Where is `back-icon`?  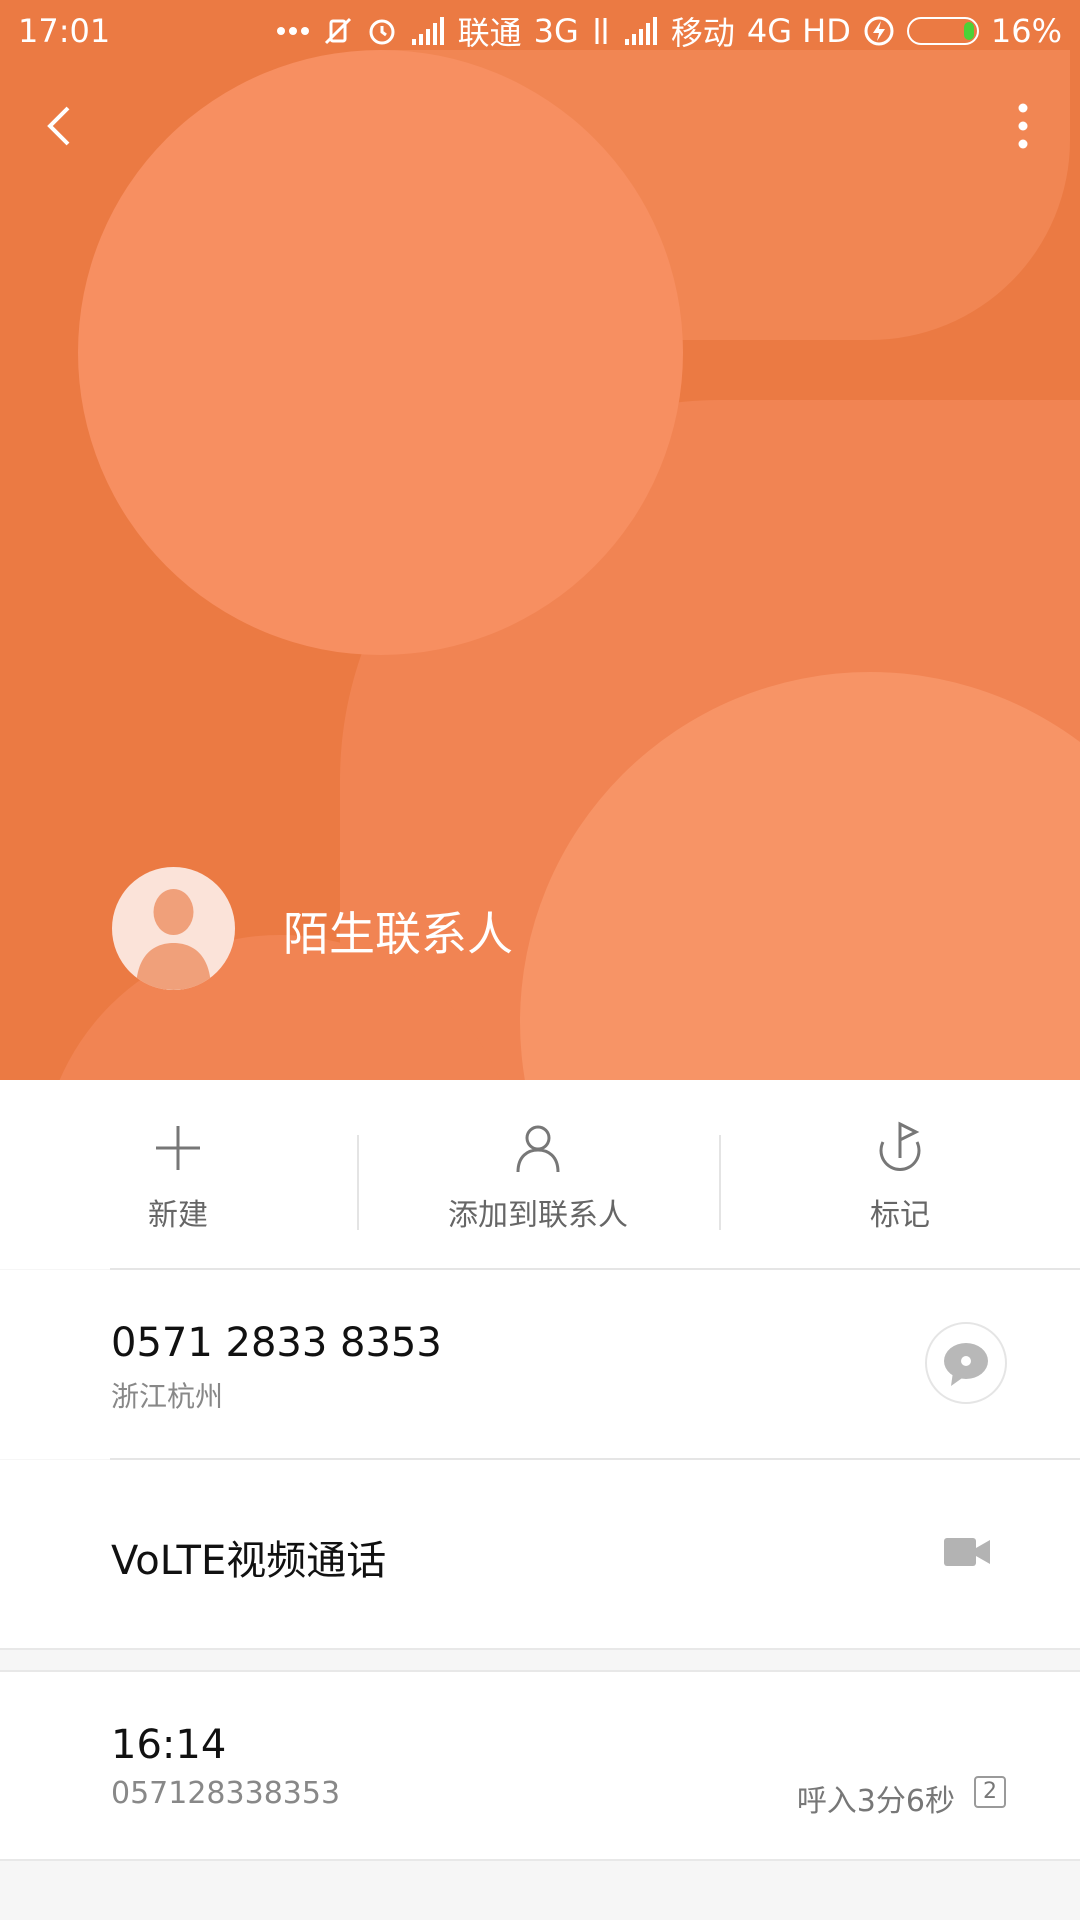
back-icon is located at coordinates (61, 126).